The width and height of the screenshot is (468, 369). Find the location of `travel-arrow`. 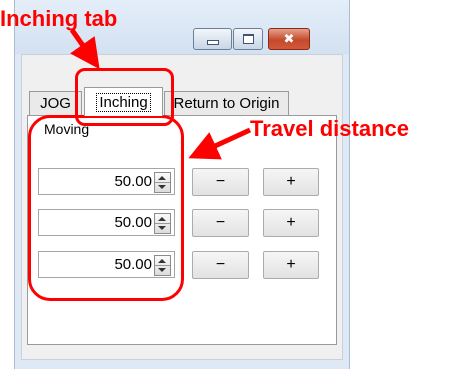

travel-arrow is located at coordinates (220, 143).